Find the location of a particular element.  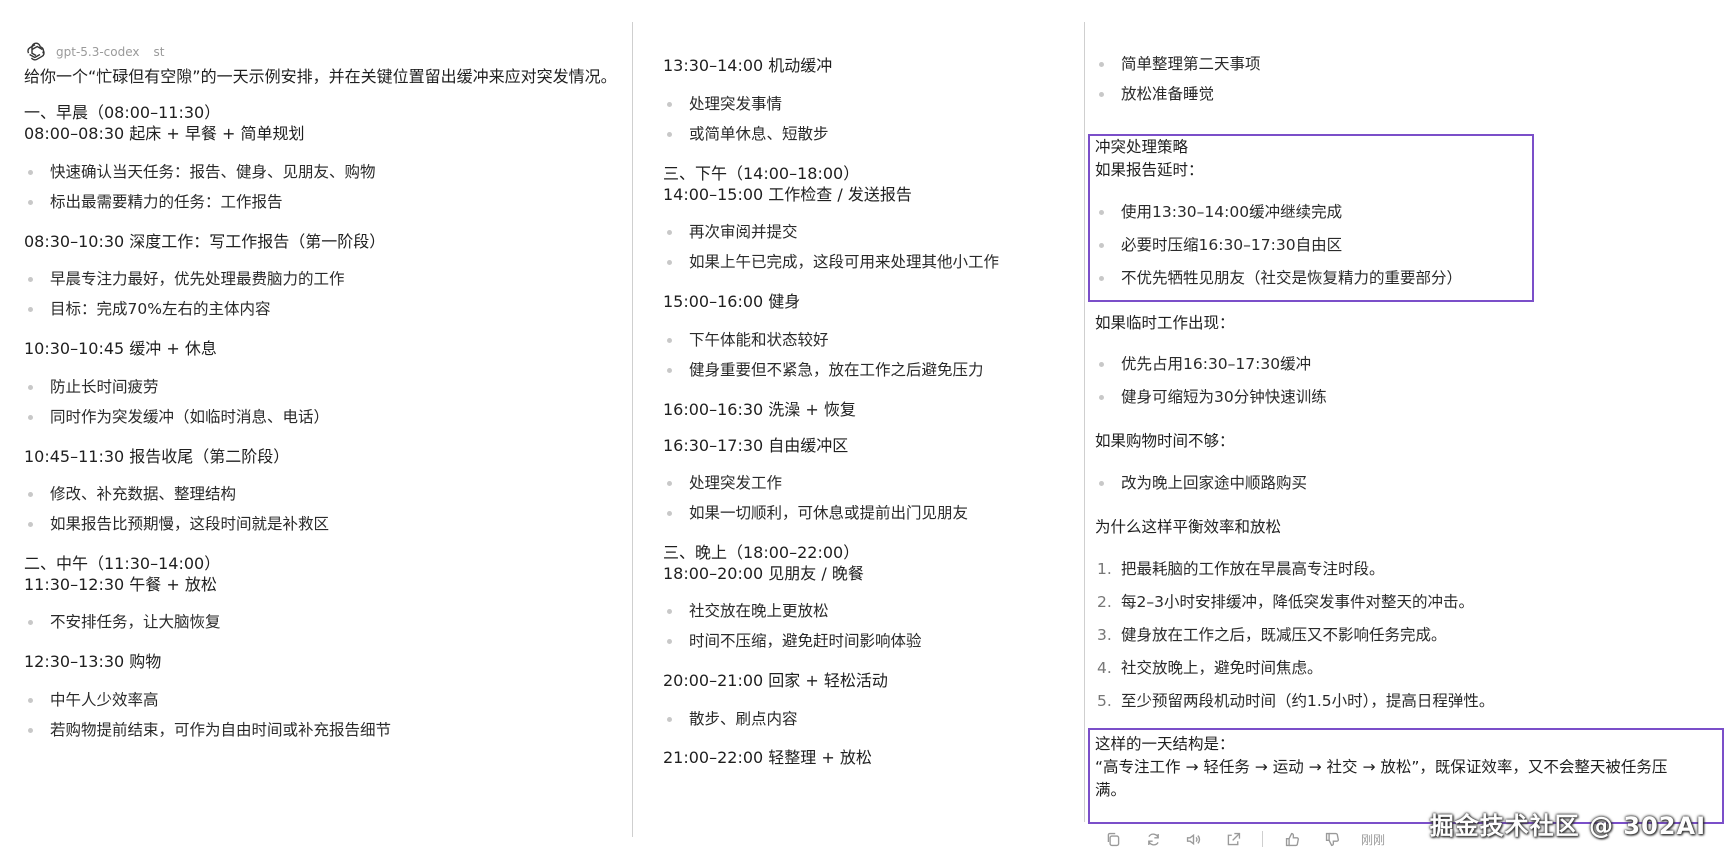

slot-heading: 08:30–10:30 深度工作：写工作报告（第一阶段） is located at coordinates (205, 241).